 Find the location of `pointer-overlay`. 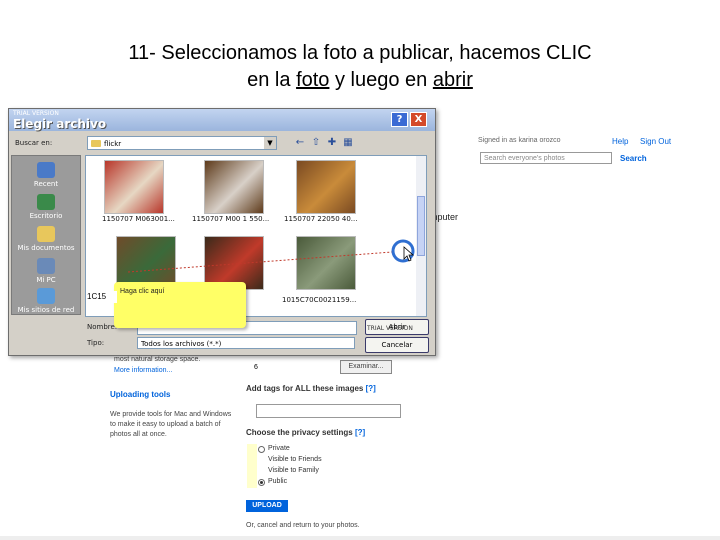

pointer-overlay is located at coordinates (271, 256).